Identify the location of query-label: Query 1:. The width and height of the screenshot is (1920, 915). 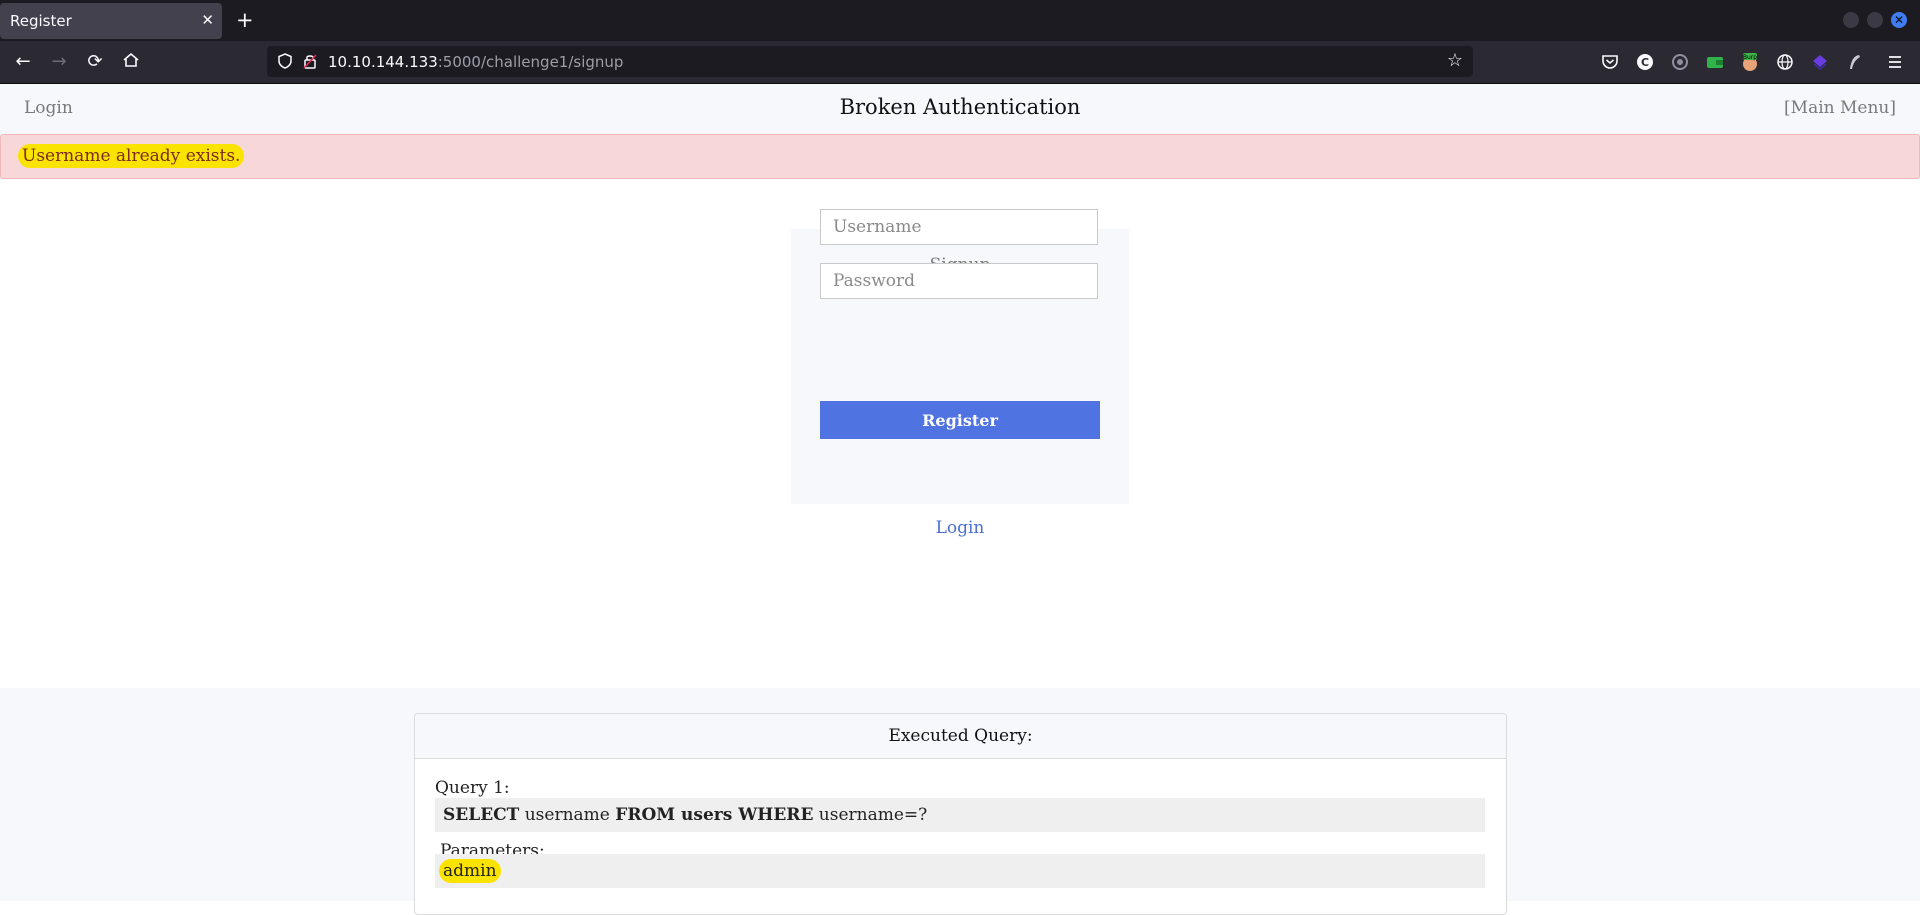
(472, 788).